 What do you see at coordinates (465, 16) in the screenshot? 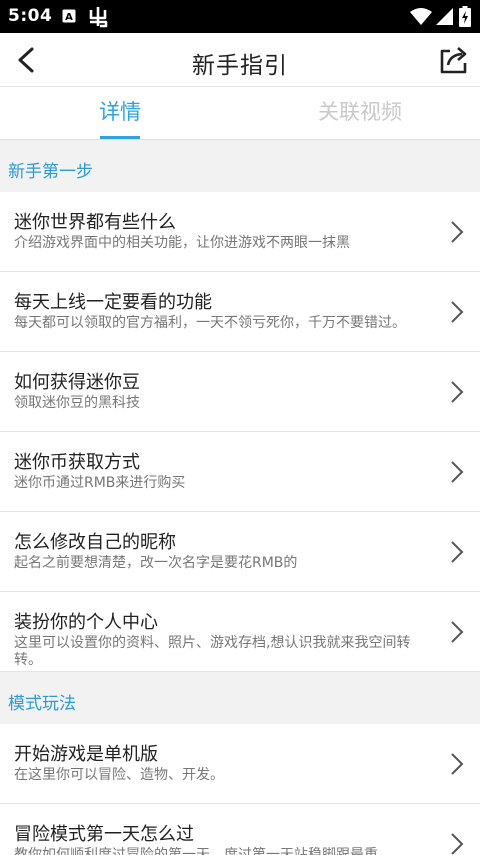
I see `battery-charging-icon` at bounding box center [465, 16].